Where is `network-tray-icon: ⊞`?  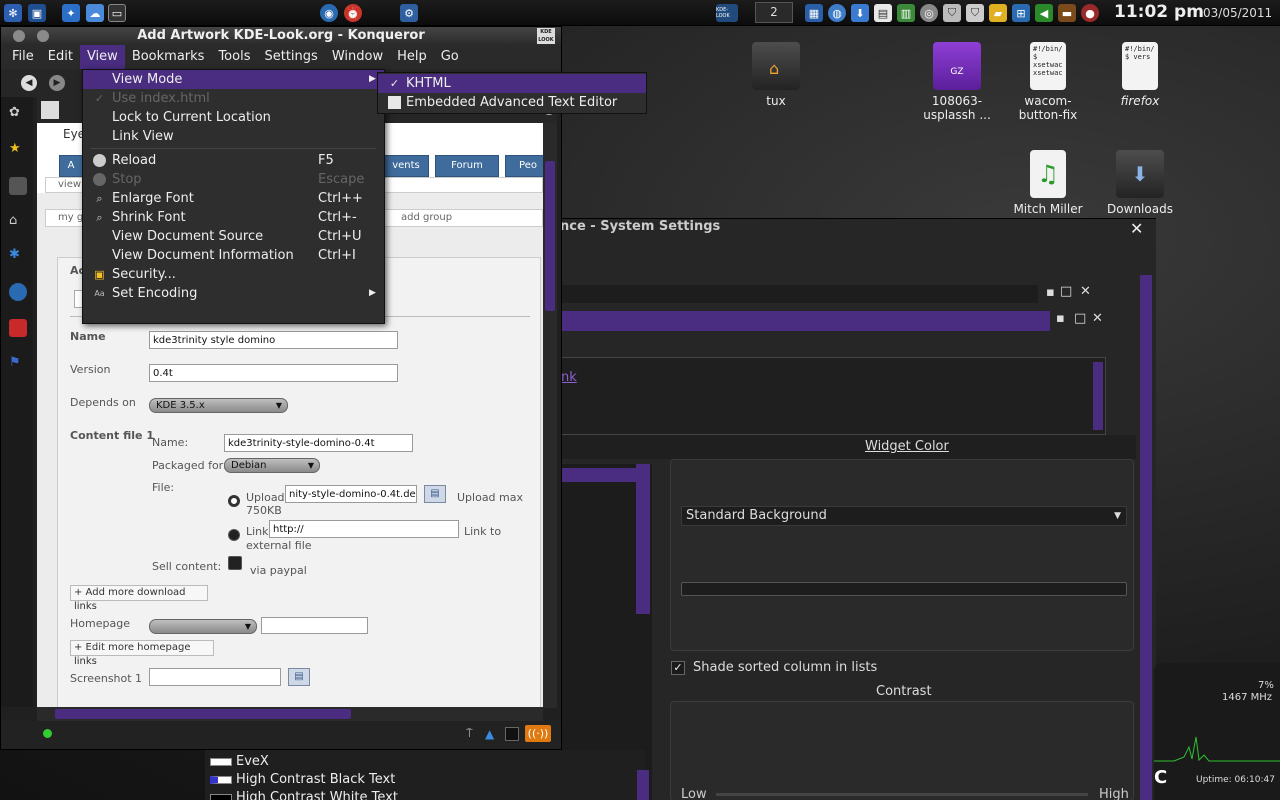
network-tray-icon: ⊞ is located at coordinates (1021, 13).